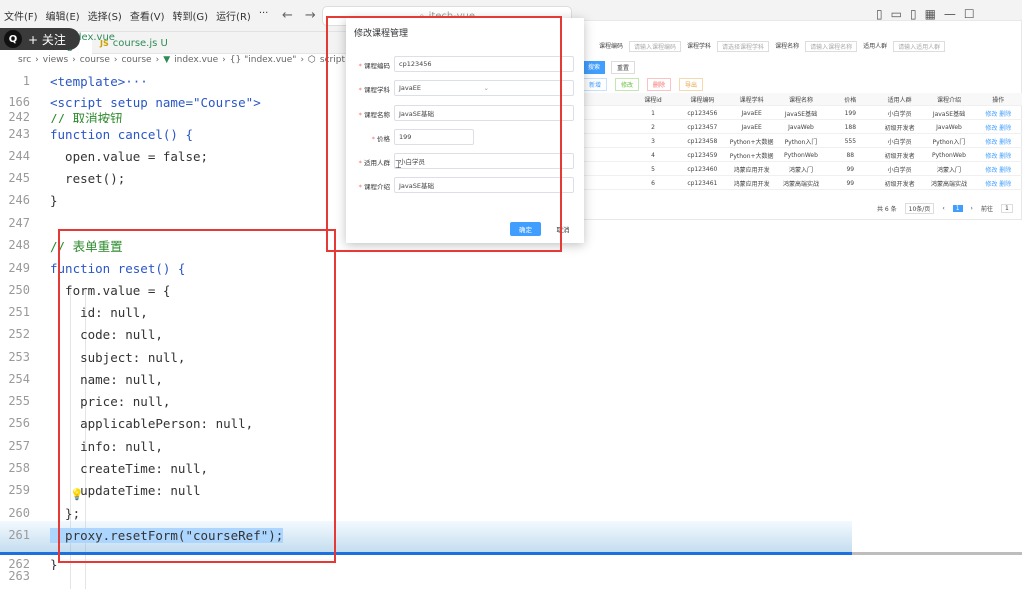  Describe the element at coordinates (92, 268) in the screenshot. I see `code-line: 249 function reset() {` at that location.